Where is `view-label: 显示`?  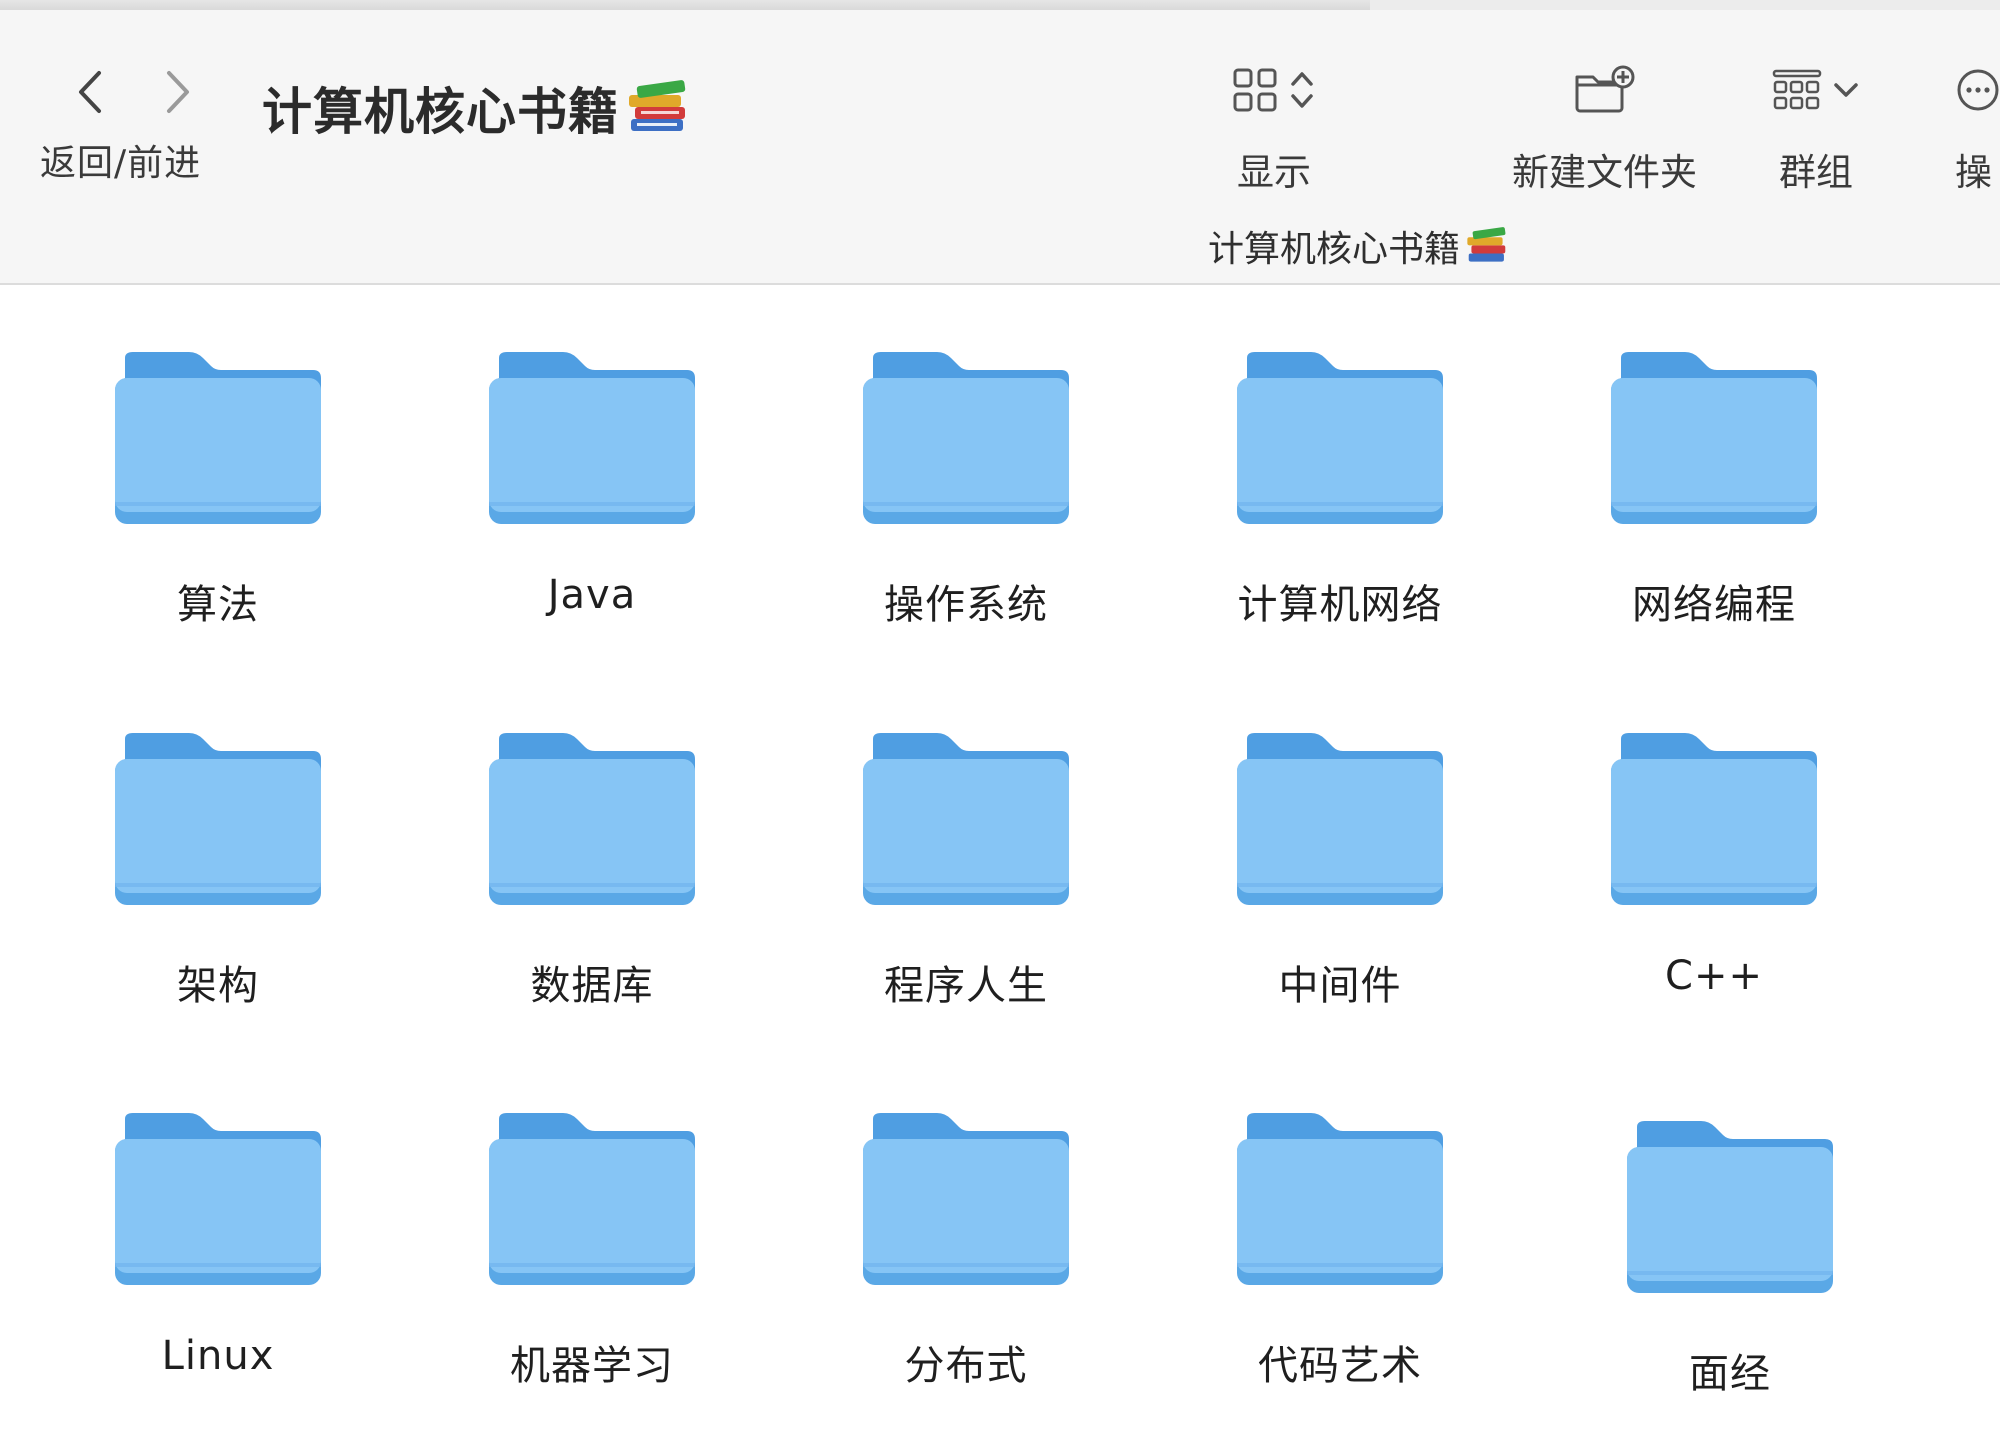
view-label: 显示 is located at coordinates (1274, 172).